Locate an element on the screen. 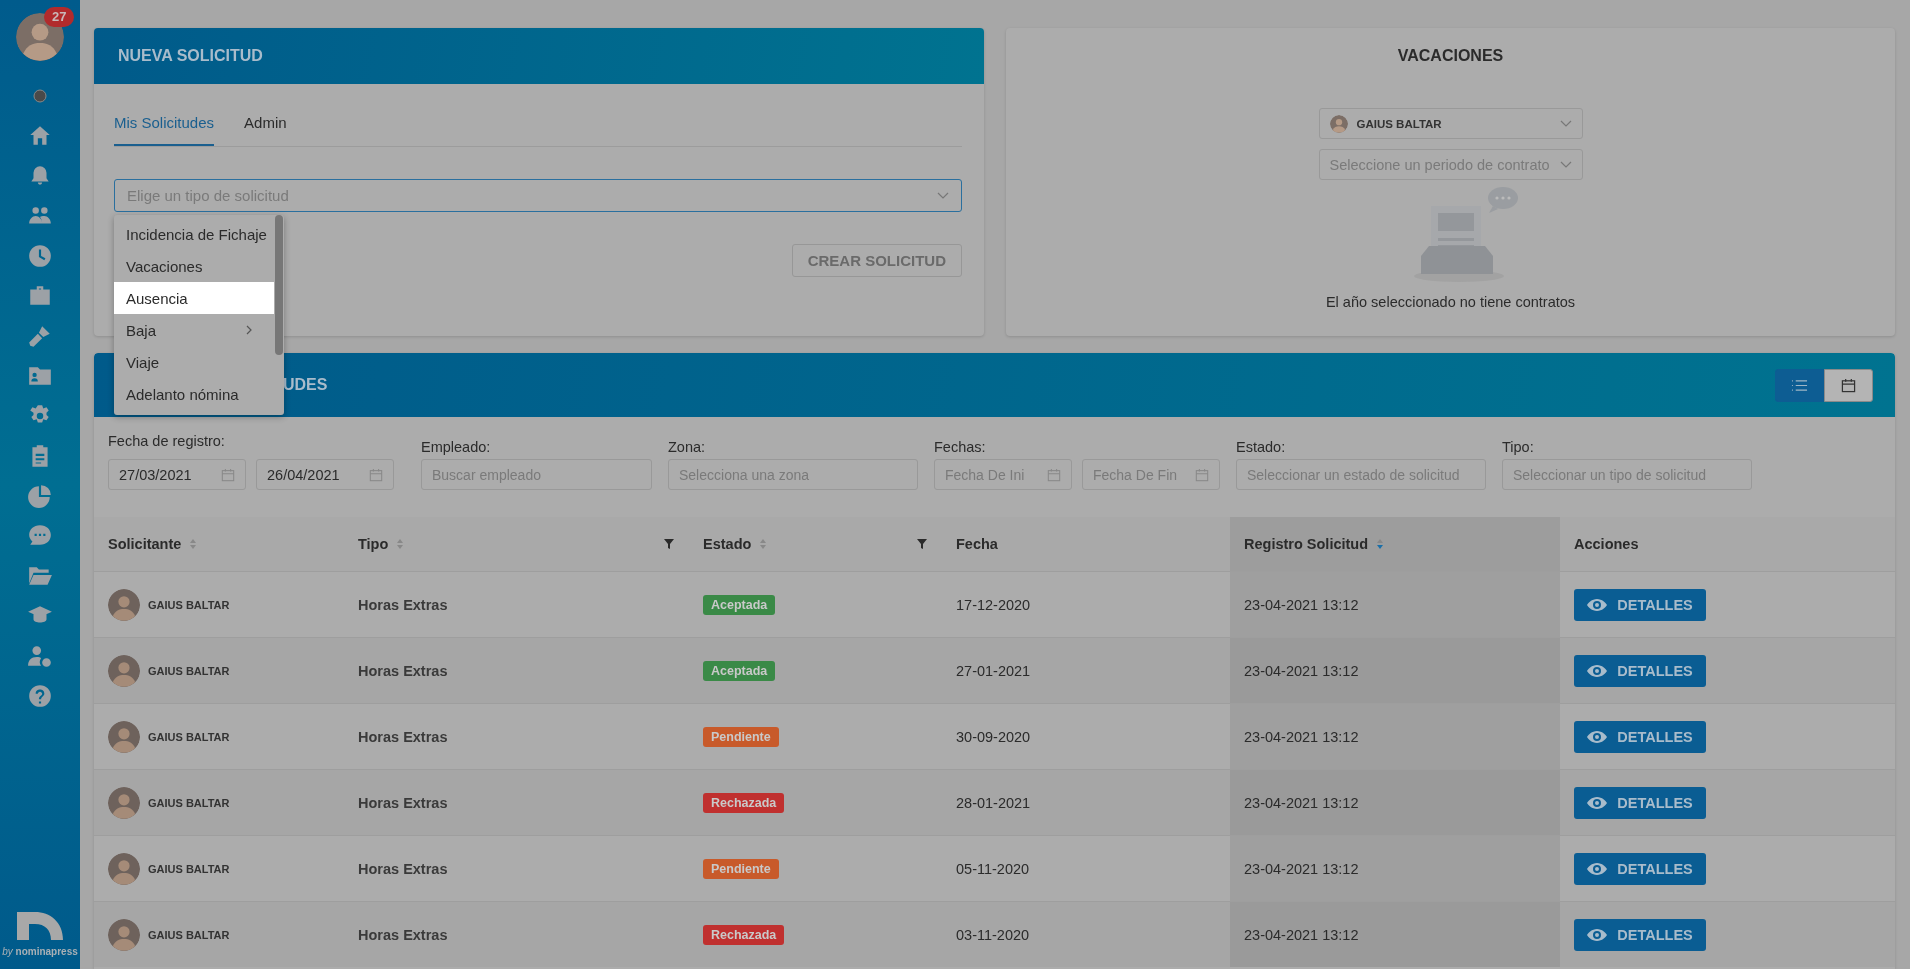 This screenshot has height=969, width=1910. table-cell-text: 17-12-2020 is located at coordinates (993, 605).